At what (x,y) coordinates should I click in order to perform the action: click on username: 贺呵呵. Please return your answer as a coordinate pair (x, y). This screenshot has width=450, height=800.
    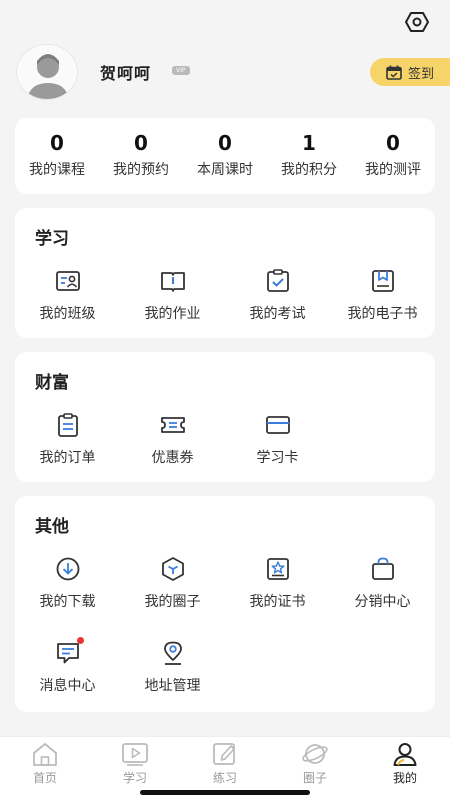
    Looking at the image, I should click on (126, 73).